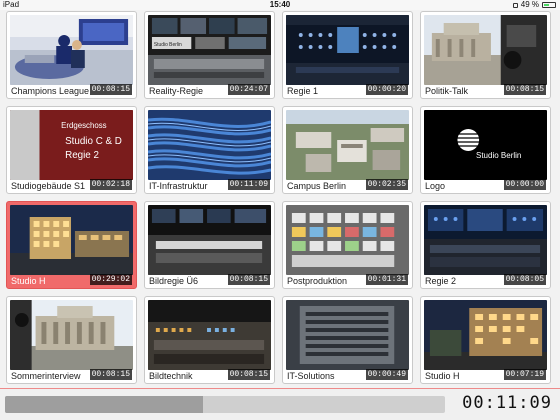 This screenshot has width=560, height=420. I want to click on video-tile: 00:00:20 Regie 1, so click(347, 55).